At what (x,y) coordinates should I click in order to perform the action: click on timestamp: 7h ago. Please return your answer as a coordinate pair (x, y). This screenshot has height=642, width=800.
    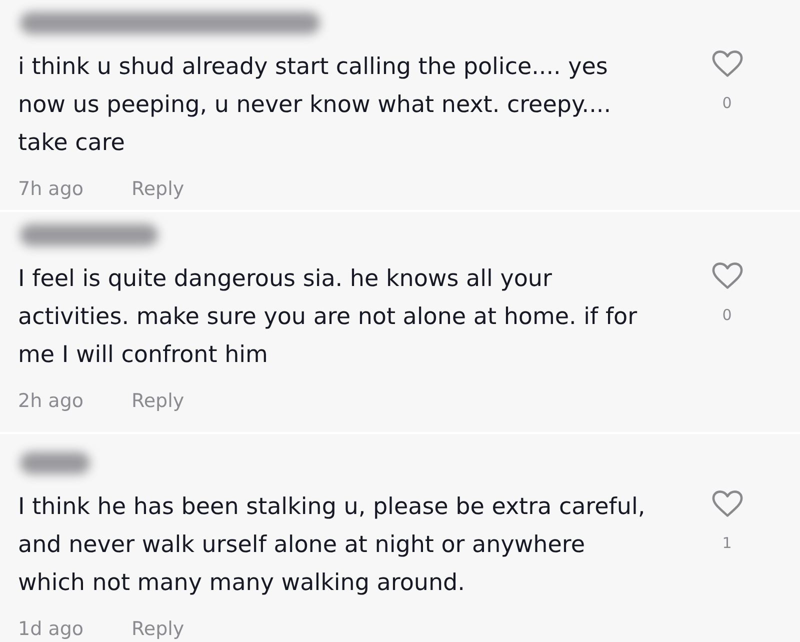
    Looking at the image, I should click on (51, 189).